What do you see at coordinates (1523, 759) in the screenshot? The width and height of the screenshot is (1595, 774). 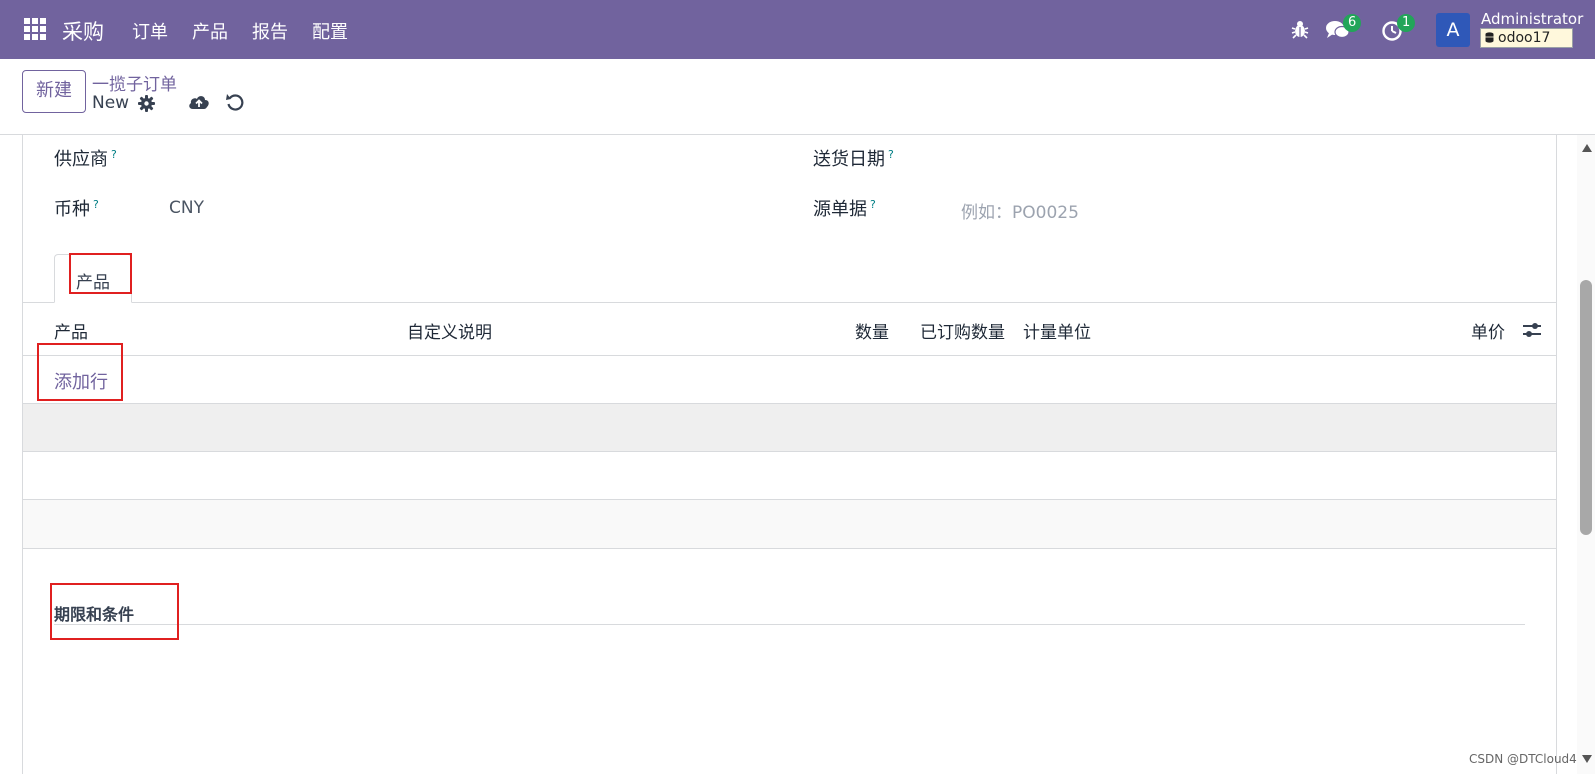 I see `watermark-text: CSDN @DTCloud4` at bounding box center [1523, 759].